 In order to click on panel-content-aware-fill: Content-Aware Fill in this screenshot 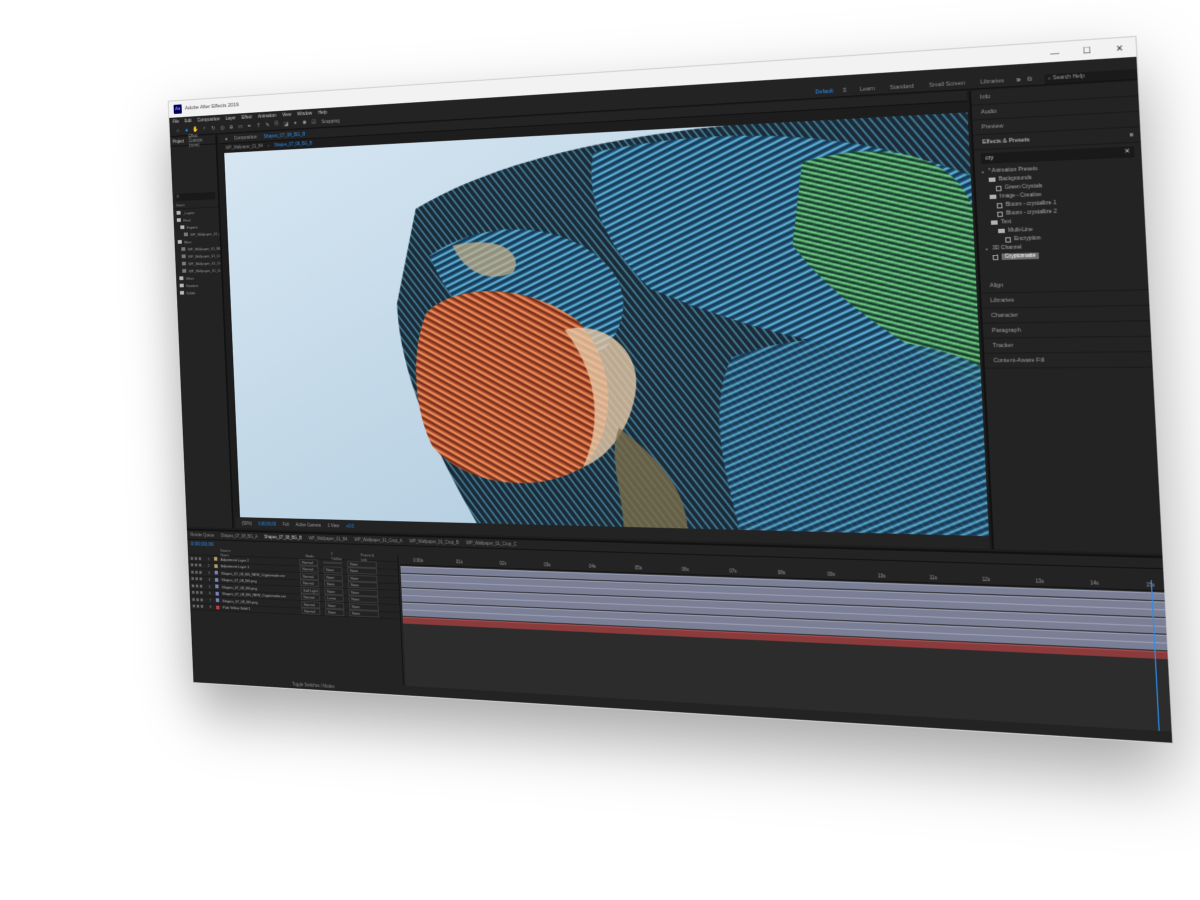, I will do `click(1068, 360)`.